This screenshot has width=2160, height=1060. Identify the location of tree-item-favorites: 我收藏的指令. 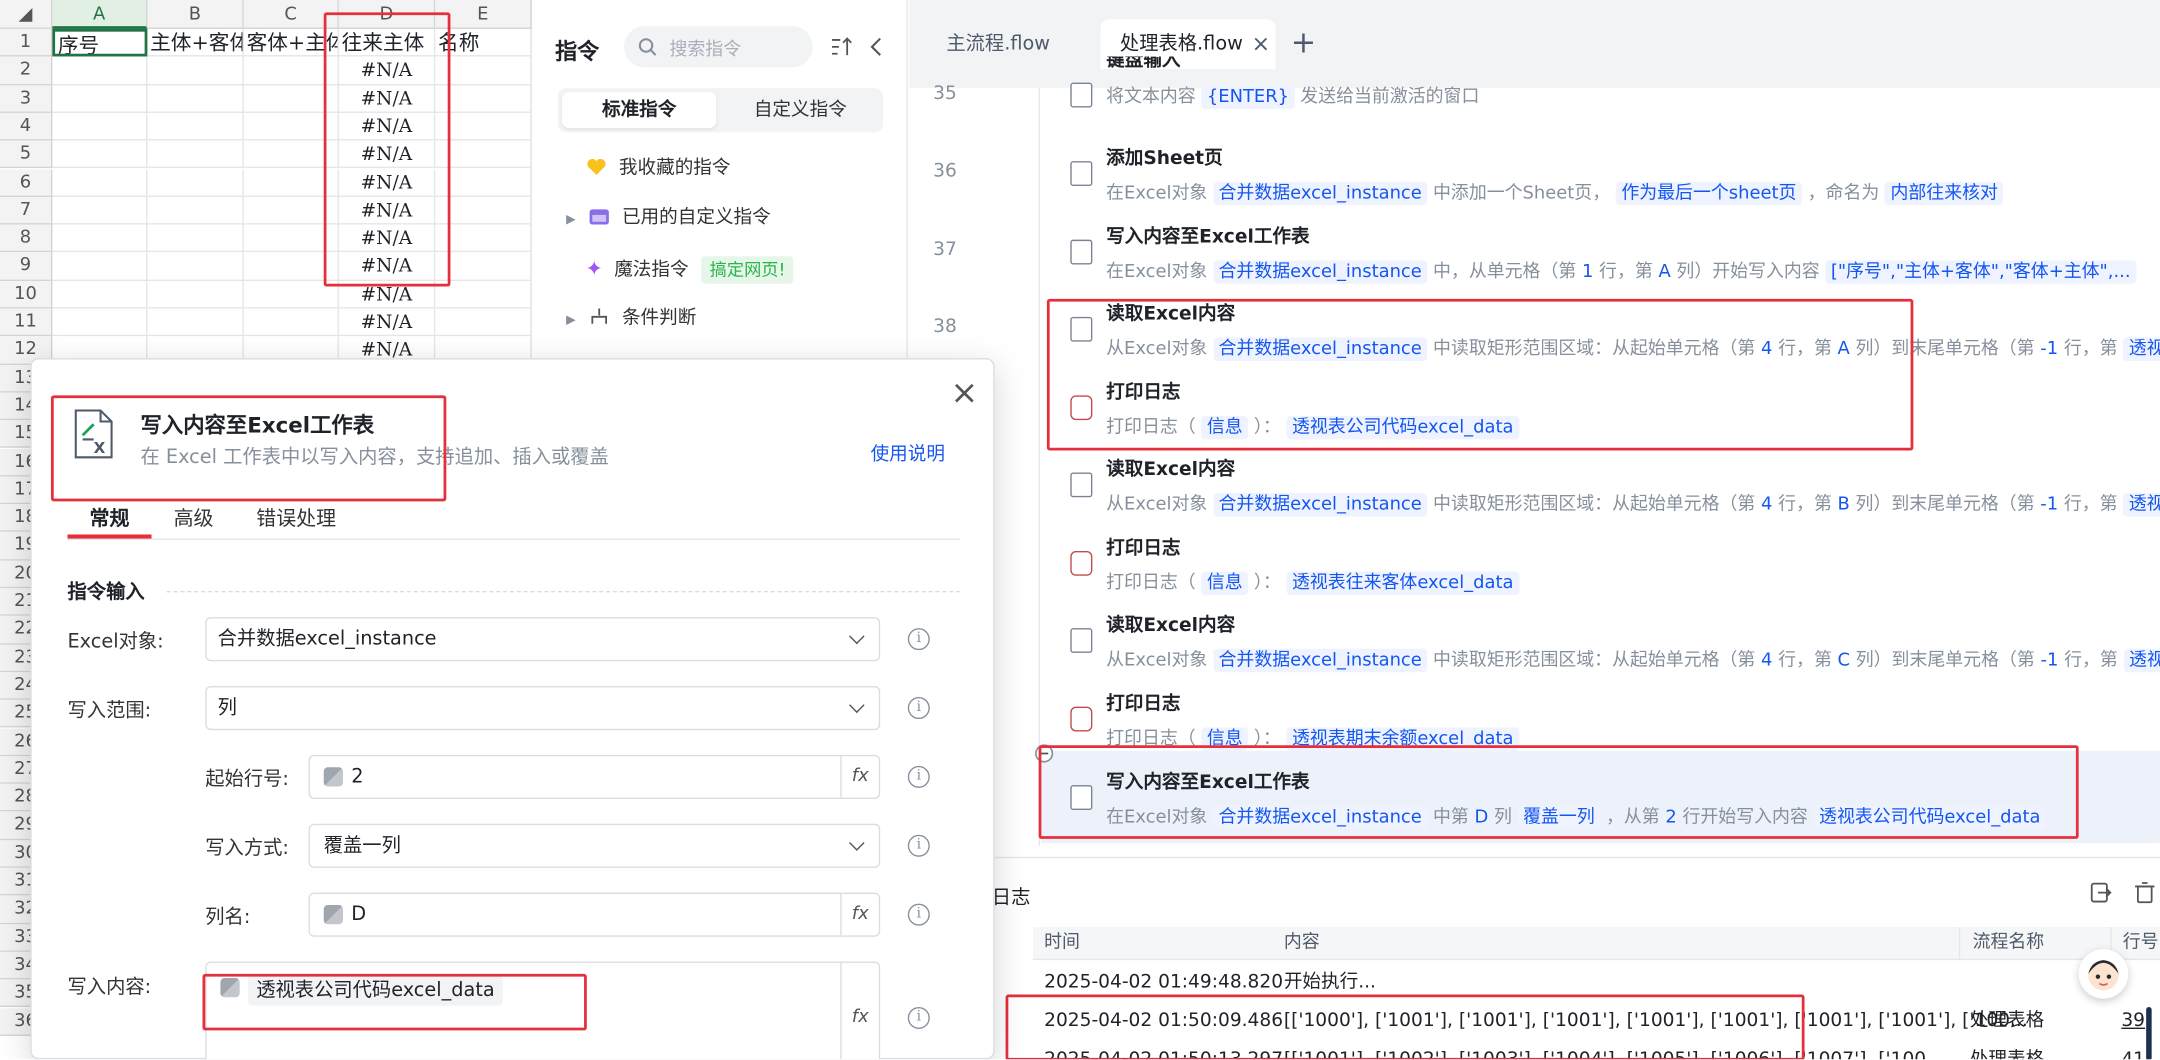
(657, 168).